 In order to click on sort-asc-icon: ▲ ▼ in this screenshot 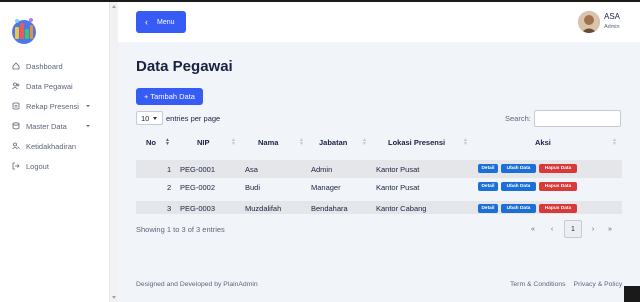, I will do `click(167, 142)`.